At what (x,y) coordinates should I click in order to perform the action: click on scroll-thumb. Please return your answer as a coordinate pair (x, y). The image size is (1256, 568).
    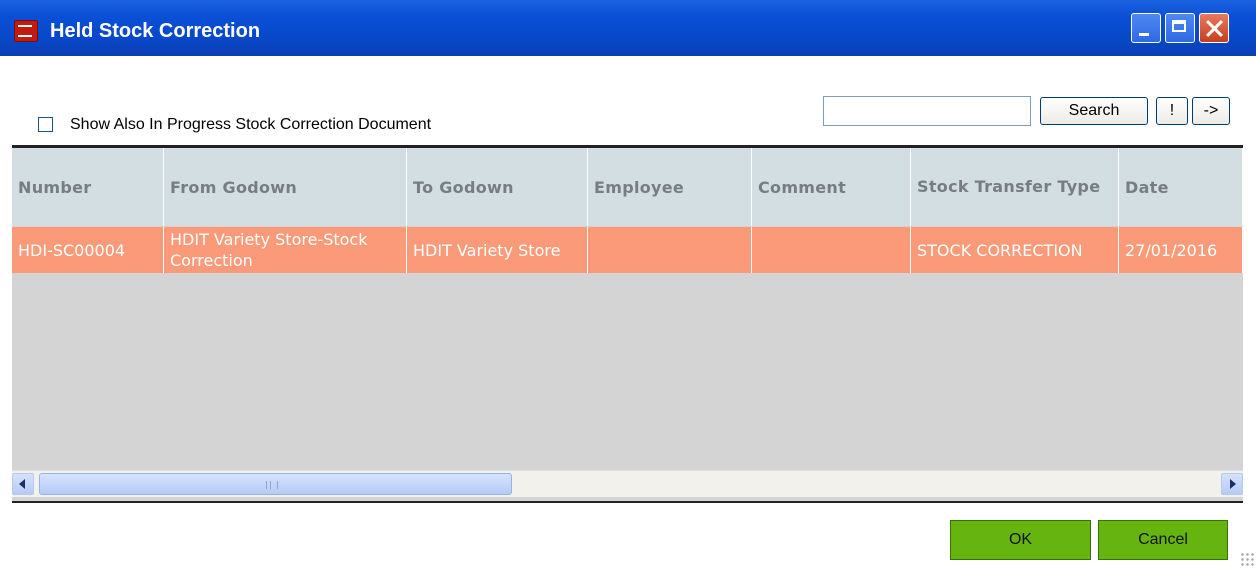
    Looking at the image, I should click on (275, 484).